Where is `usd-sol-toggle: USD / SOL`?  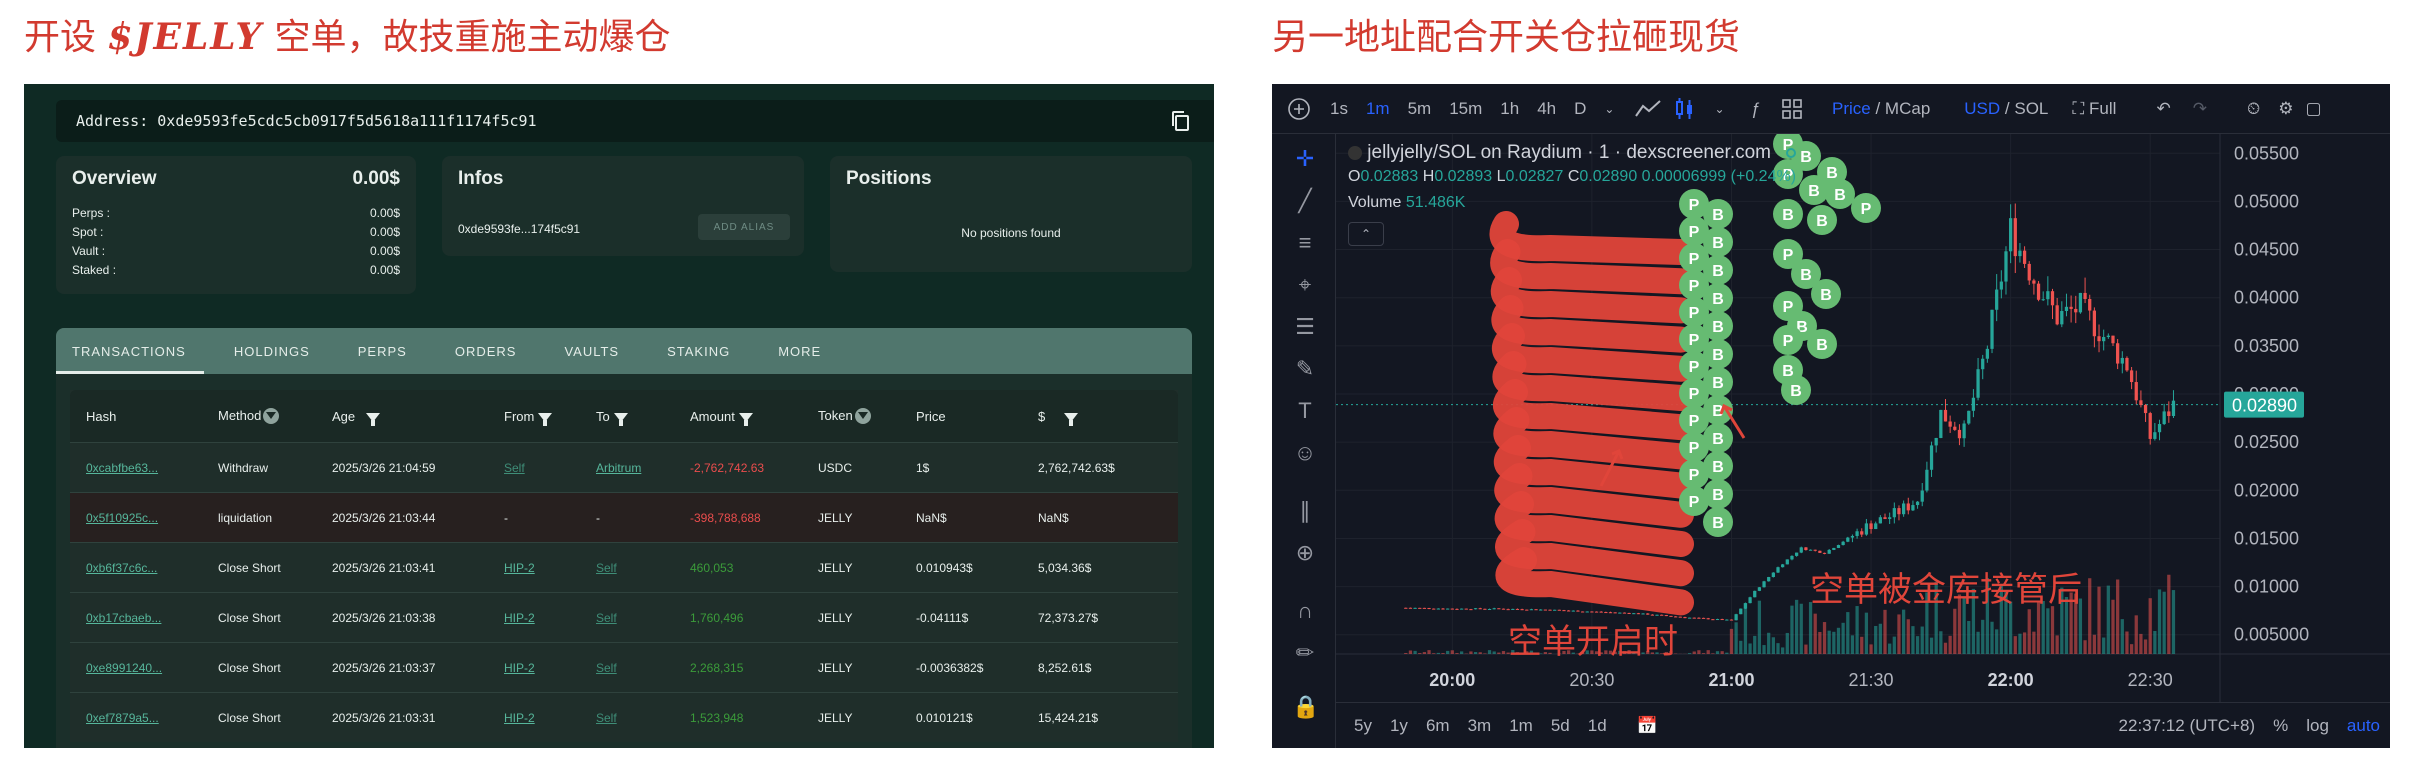
usd-sol-toggle: USD / SOL is located at coordinates (2006, 109).